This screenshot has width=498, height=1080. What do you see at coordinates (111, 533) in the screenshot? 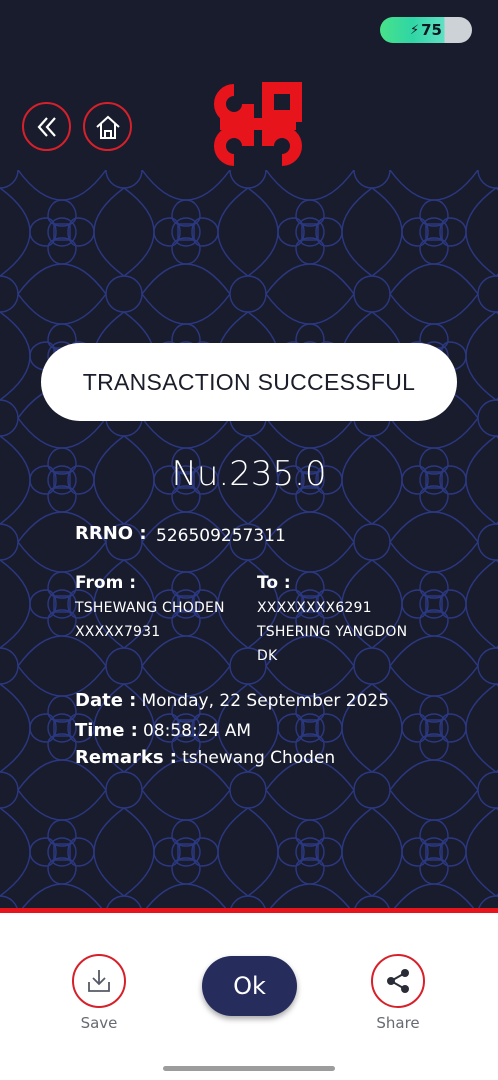
I see `rrno-label: RRNO :` at bounding box center [111, 533].